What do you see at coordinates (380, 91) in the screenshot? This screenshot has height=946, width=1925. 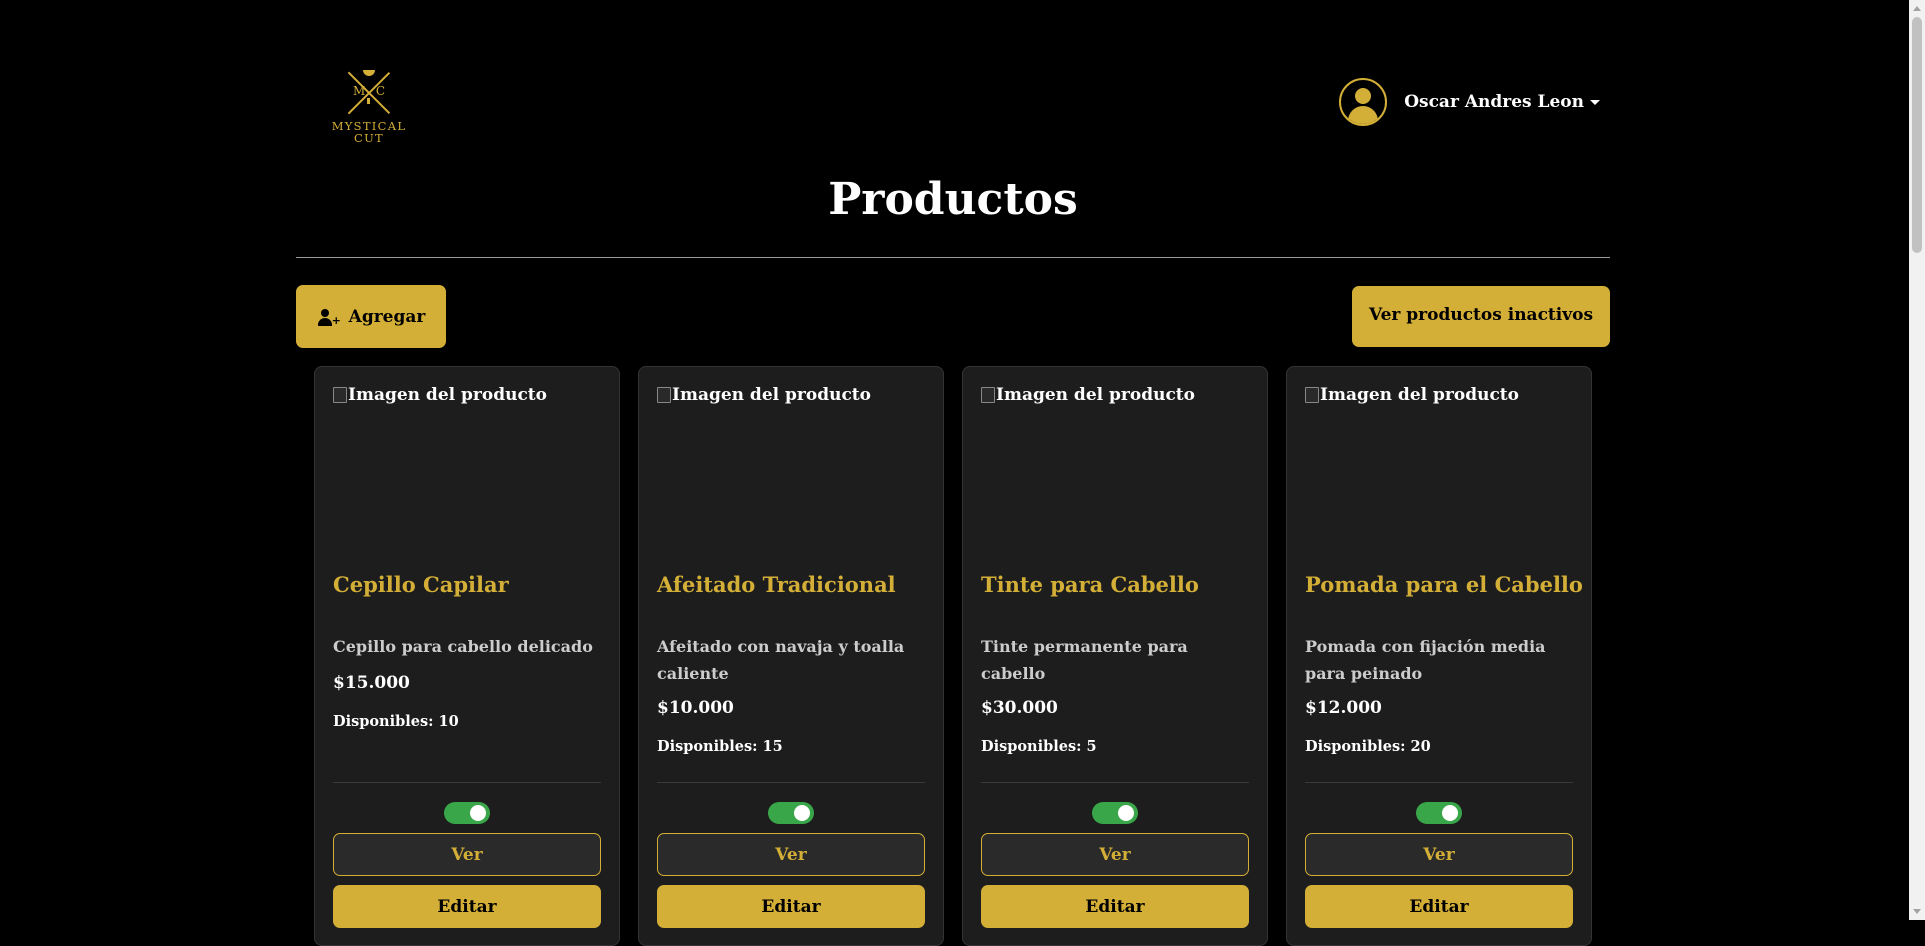 I see `logo-letter-c: C` at bounding box center [380, 91].